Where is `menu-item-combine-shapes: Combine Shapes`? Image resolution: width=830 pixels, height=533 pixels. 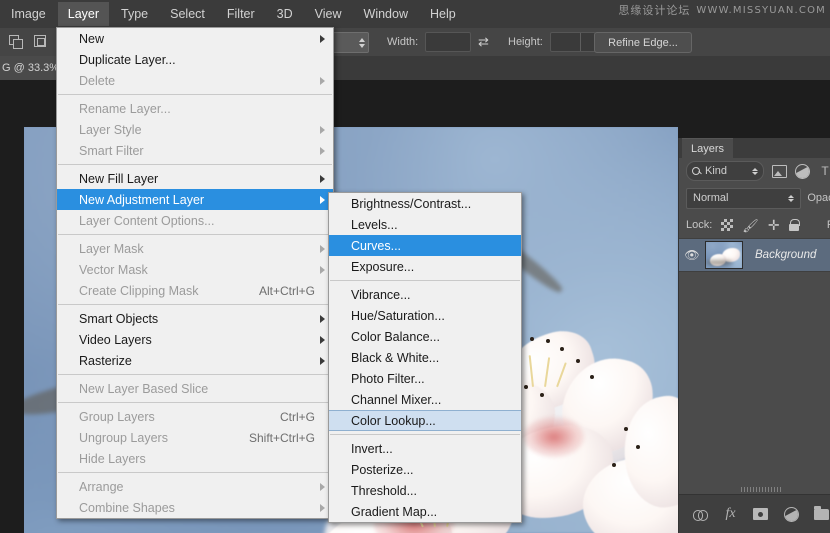
menu-item-combine-shapes: Combine Shapes is located at coordinates (195, 507).